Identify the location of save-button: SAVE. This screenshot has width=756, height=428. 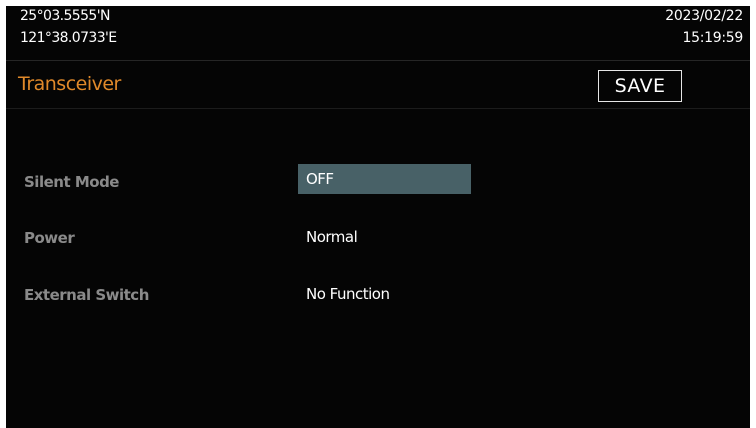
(640, 86).